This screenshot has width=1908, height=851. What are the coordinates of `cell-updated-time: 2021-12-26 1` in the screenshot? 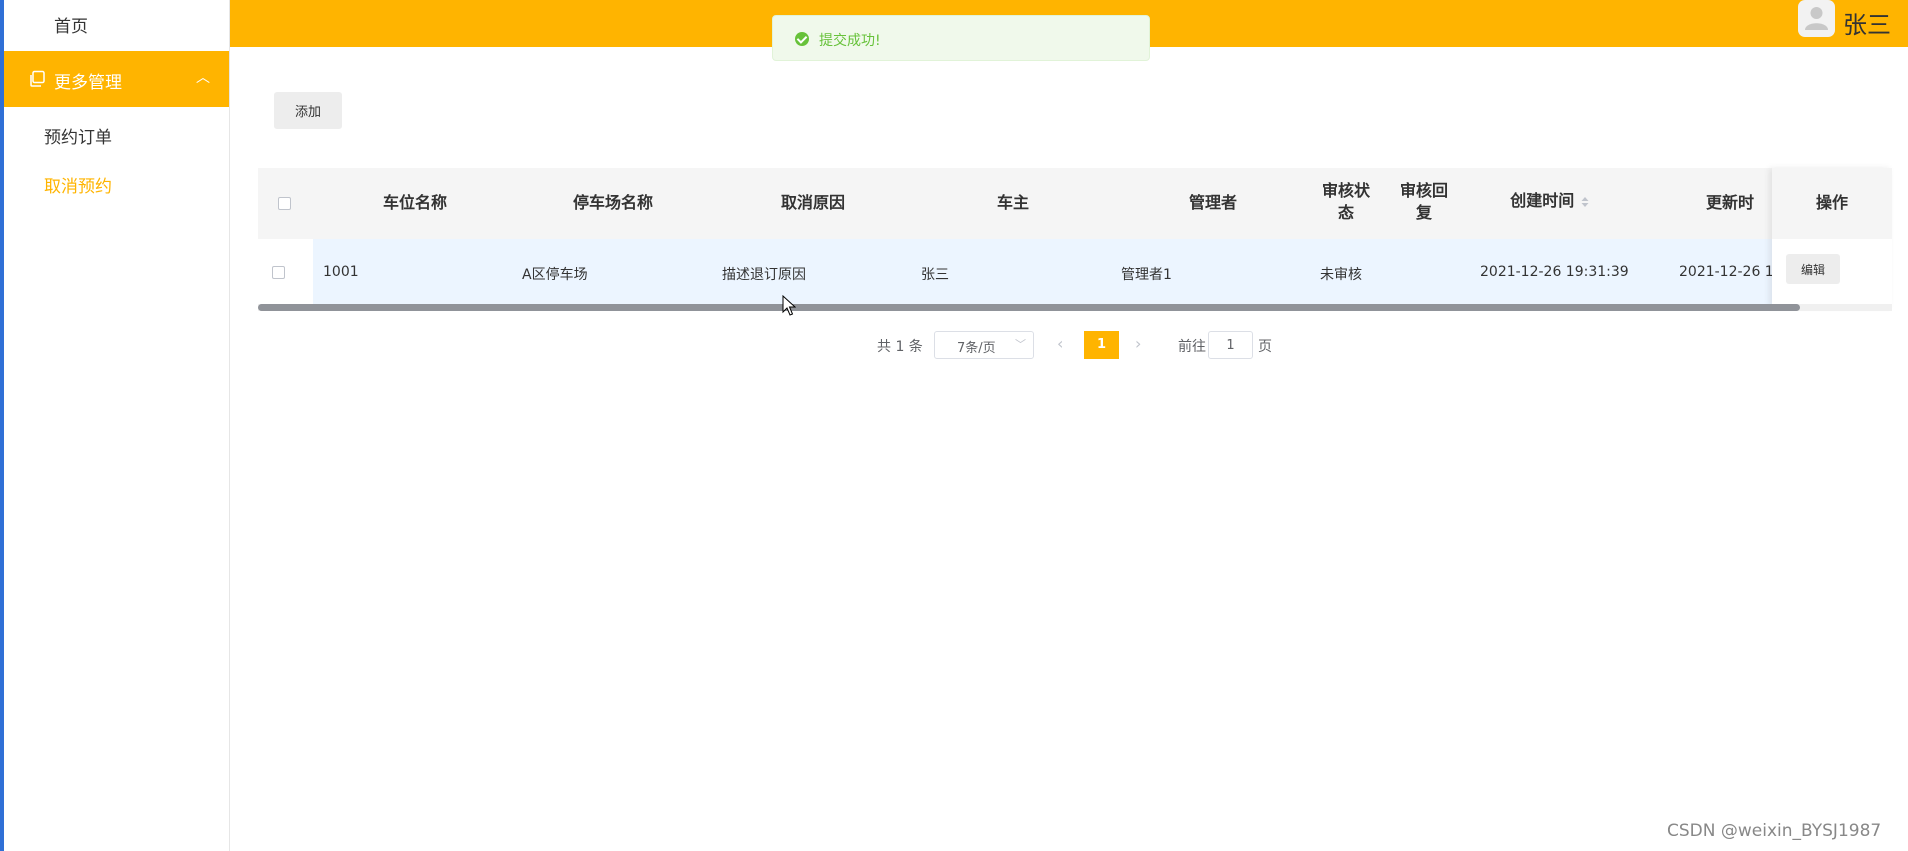 It's located at (1726, 272).